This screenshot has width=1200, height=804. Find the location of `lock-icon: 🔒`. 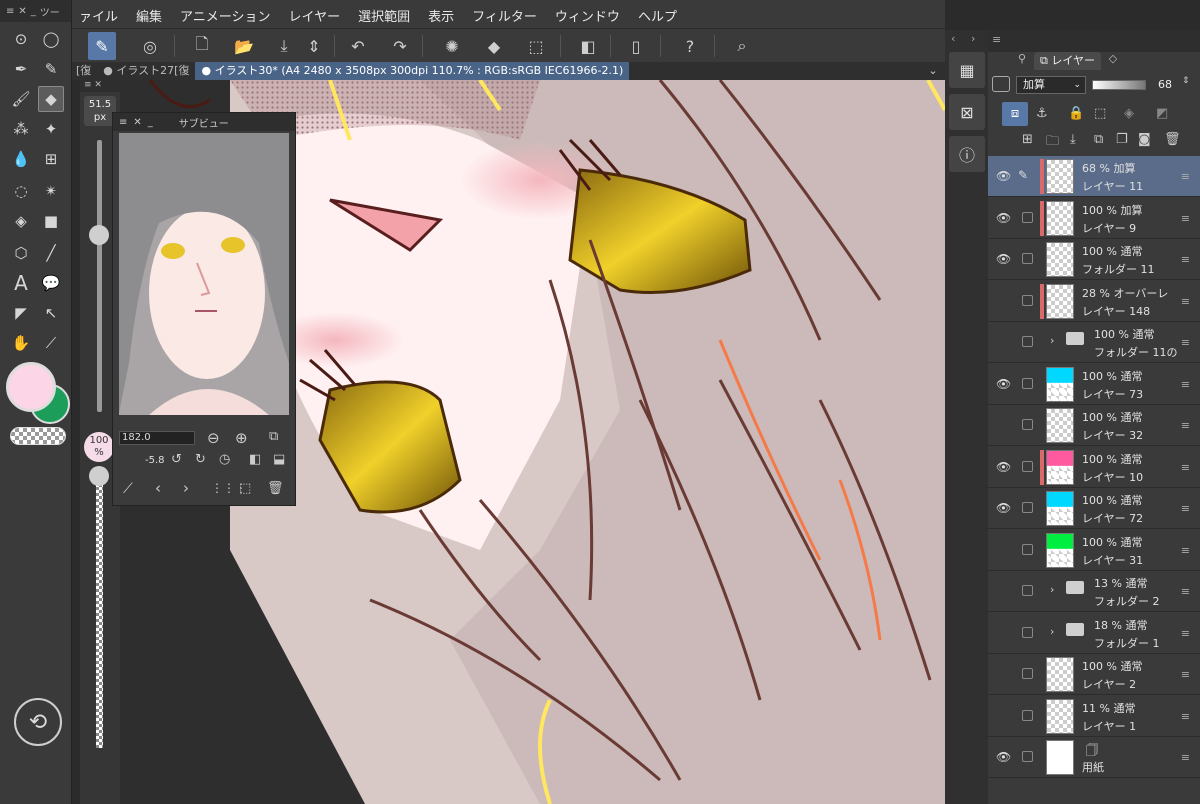

lock-icon: 🔒 is located at coordinates (1076, 113).